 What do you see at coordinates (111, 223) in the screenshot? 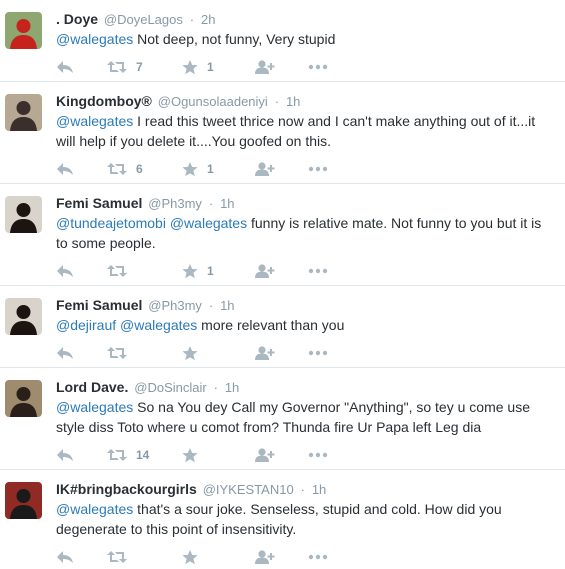
I see `mention-link: @tundeajetomobi` at bounding box center [111, 223].